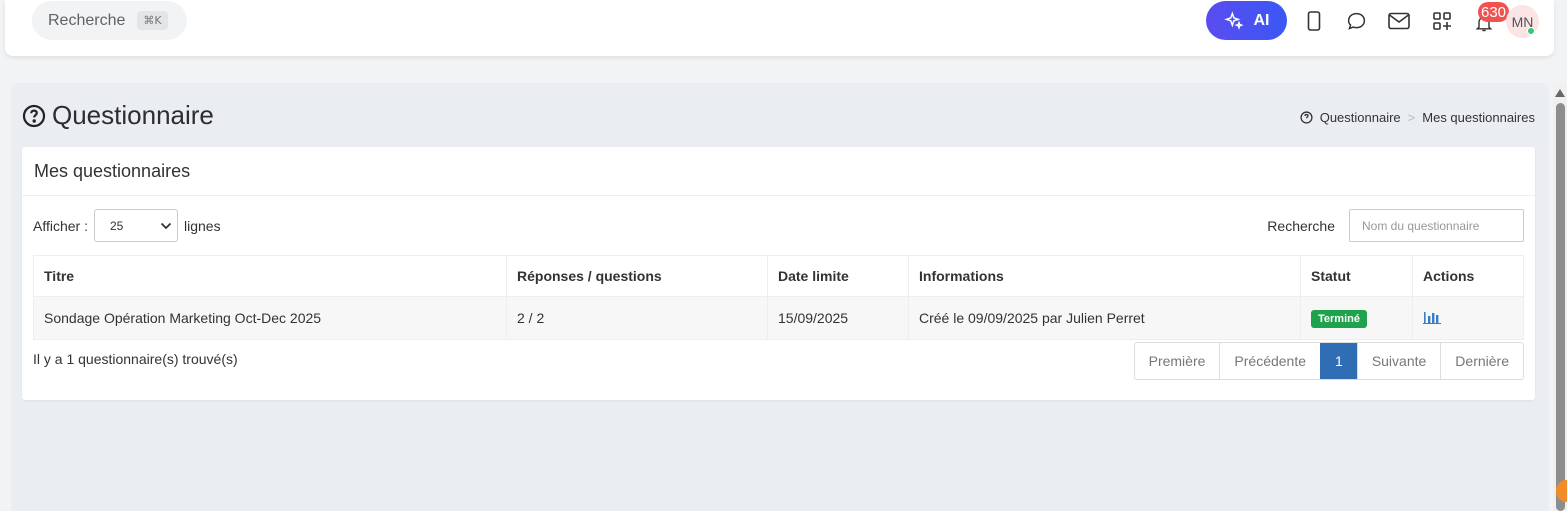 This screenshot has width=1567, height=511. I want to click on sparkles-icon, so click(1233, 20).